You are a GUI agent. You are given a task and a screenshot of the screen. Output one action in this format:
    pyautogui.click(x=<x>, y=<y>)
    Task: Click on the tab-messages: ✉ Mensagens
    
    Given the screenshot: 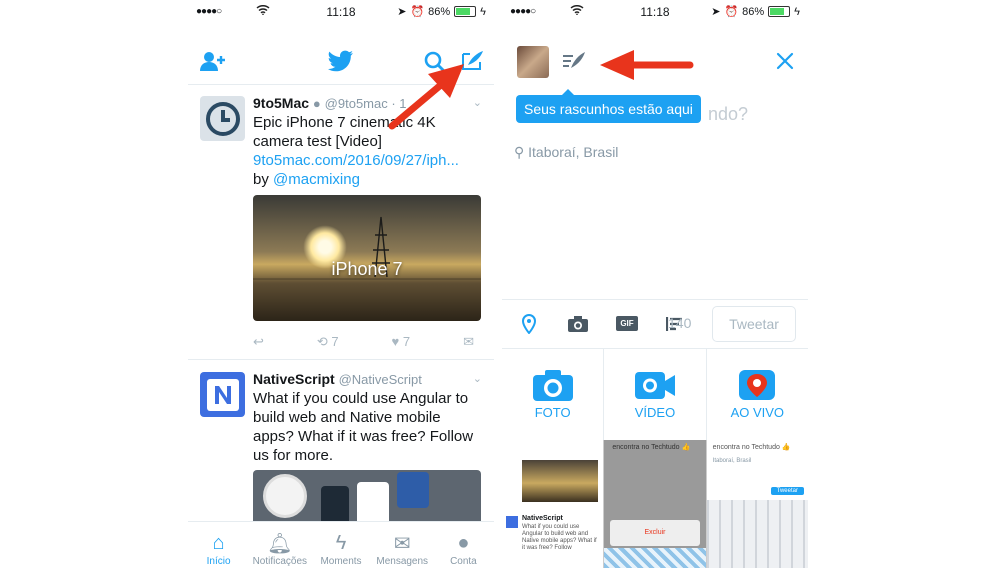 What is the action you would take?
    pyautogui.click(x=402, y=555)
    